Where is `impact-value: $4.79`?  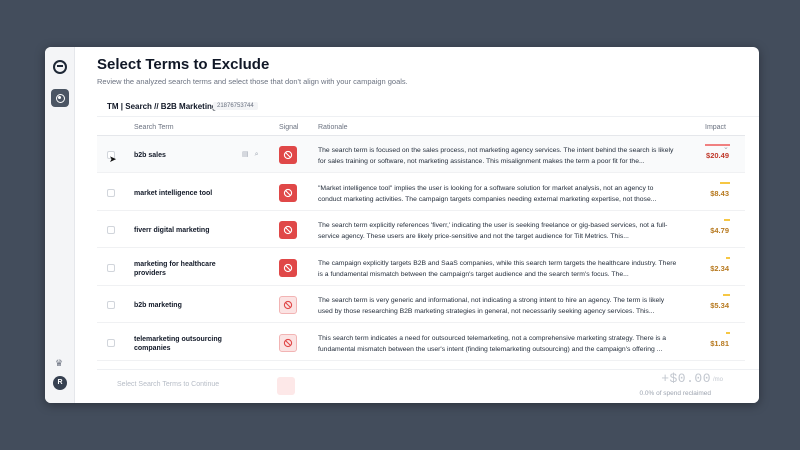 impact-value: $4.79 is located at coordinates (719, 230).